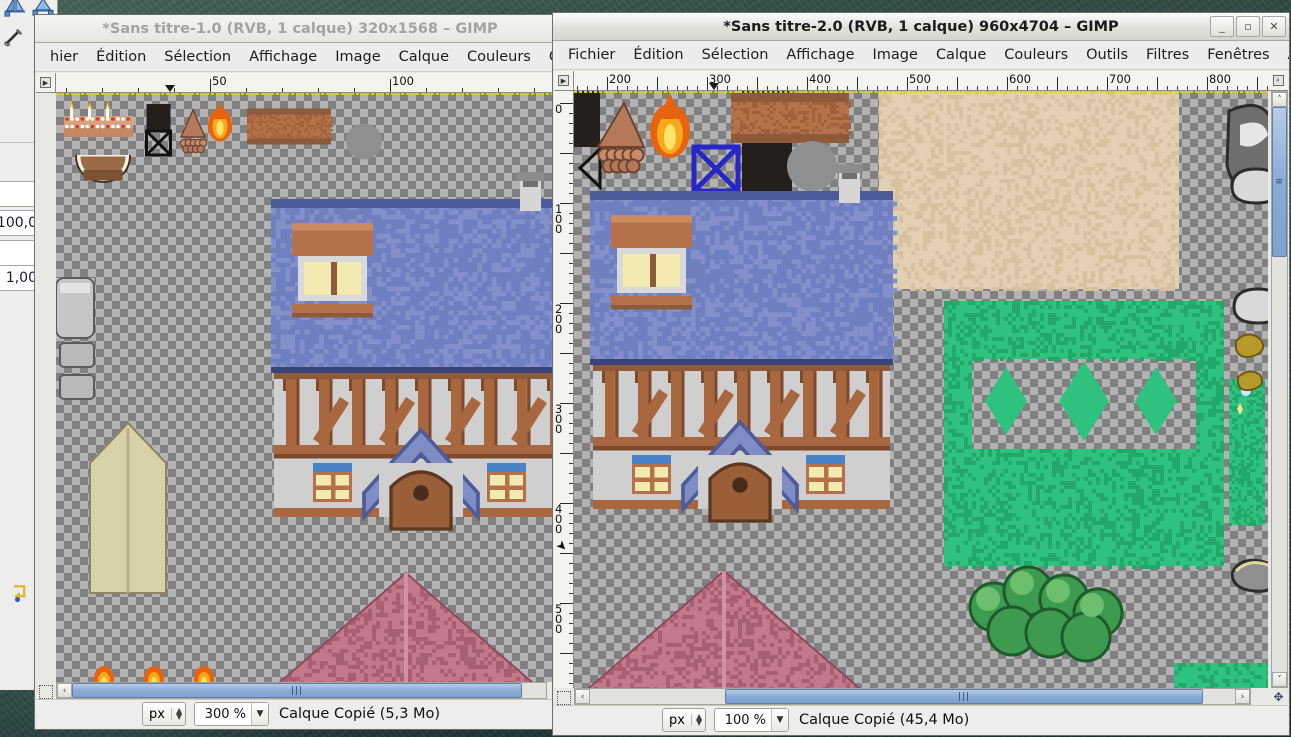 The image size is (1291, 737). I want to click on scroll-up-icon: ˄, so click(1279, 99).